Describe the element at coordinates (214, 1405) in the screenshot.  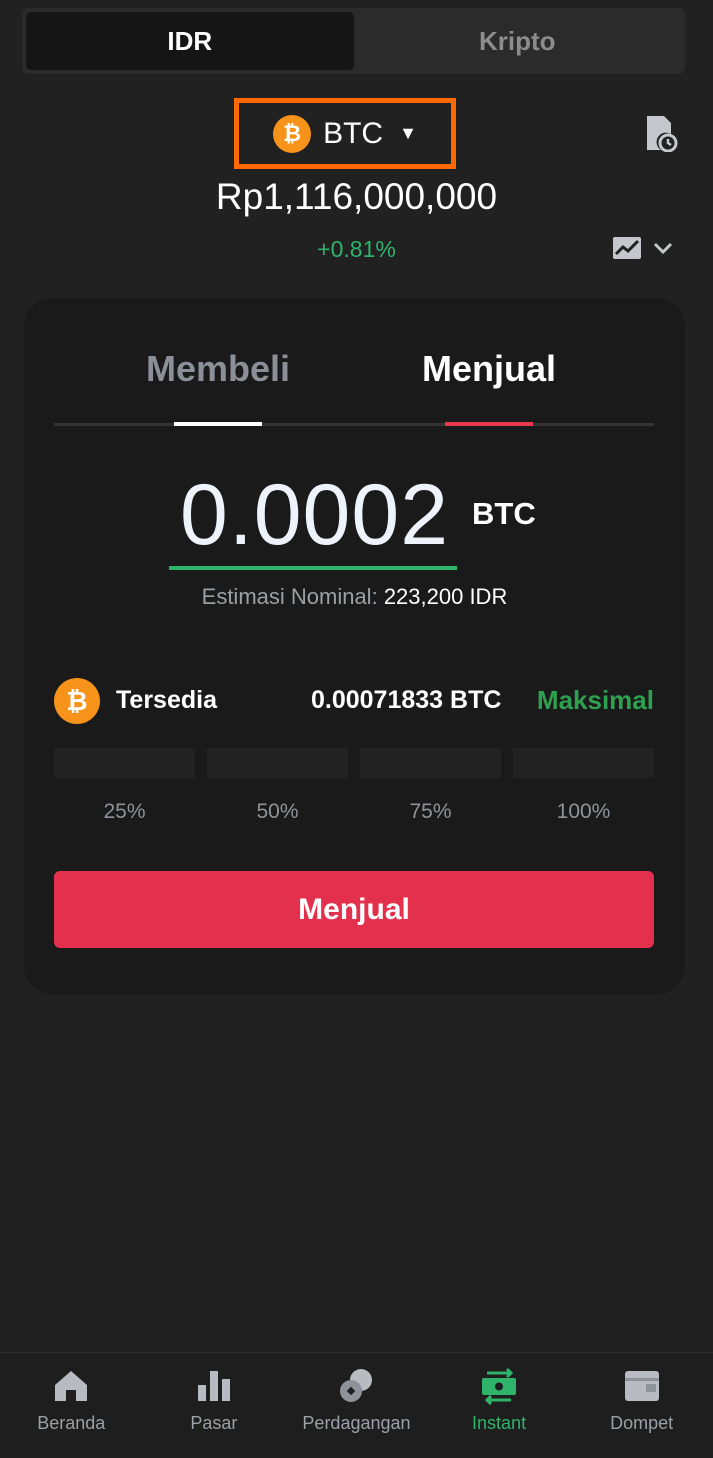
I see `nav-item-market: Pasar` at that location.